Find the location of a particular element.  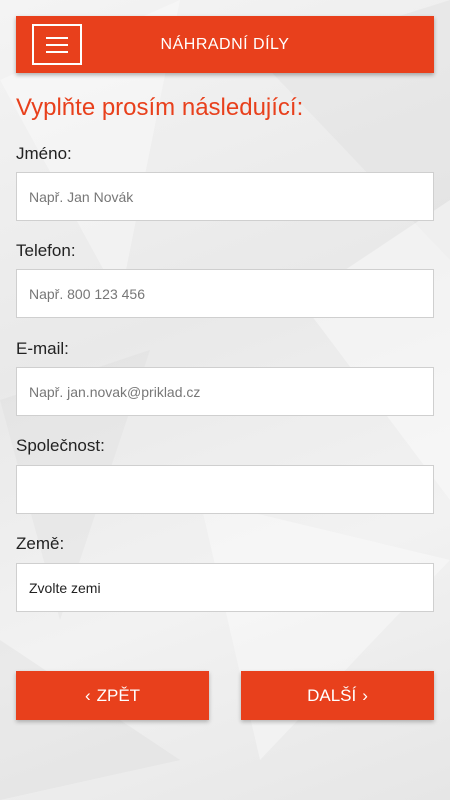

name-label: Jméno: is located at coordinates (44, 153).